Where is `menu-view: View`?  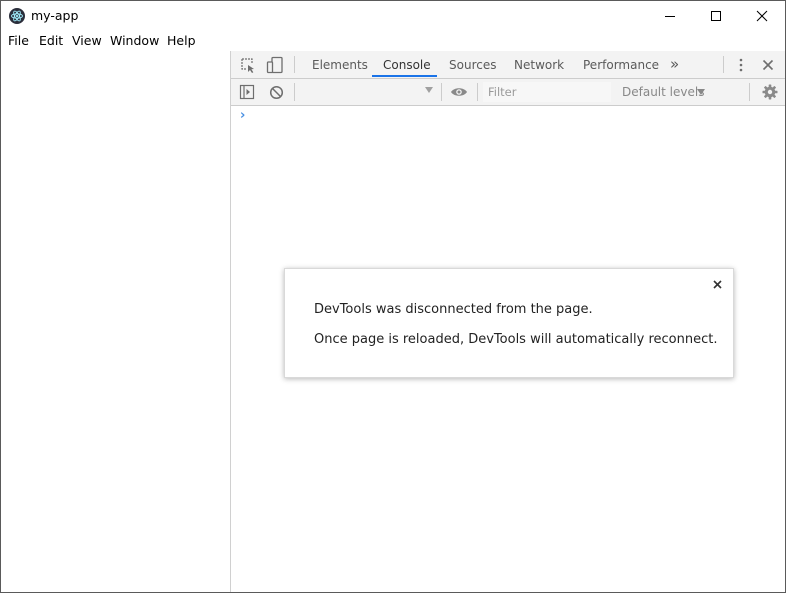 menu-view: View is located at coordinates (87, 40).